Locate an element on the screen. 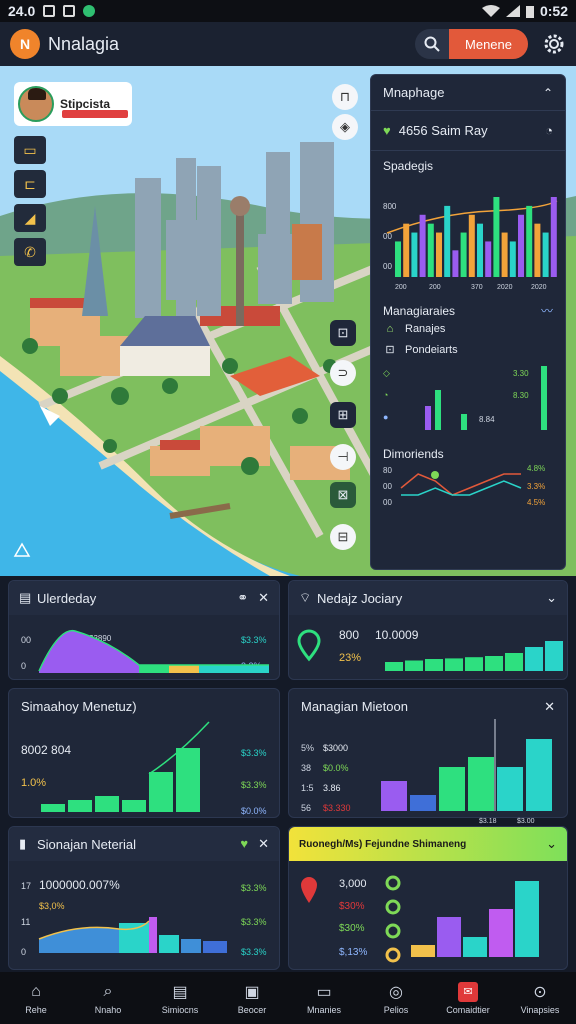 The width and height of the screenshot is (576, 1024). card2-bar is located at coordinates (514, 662).